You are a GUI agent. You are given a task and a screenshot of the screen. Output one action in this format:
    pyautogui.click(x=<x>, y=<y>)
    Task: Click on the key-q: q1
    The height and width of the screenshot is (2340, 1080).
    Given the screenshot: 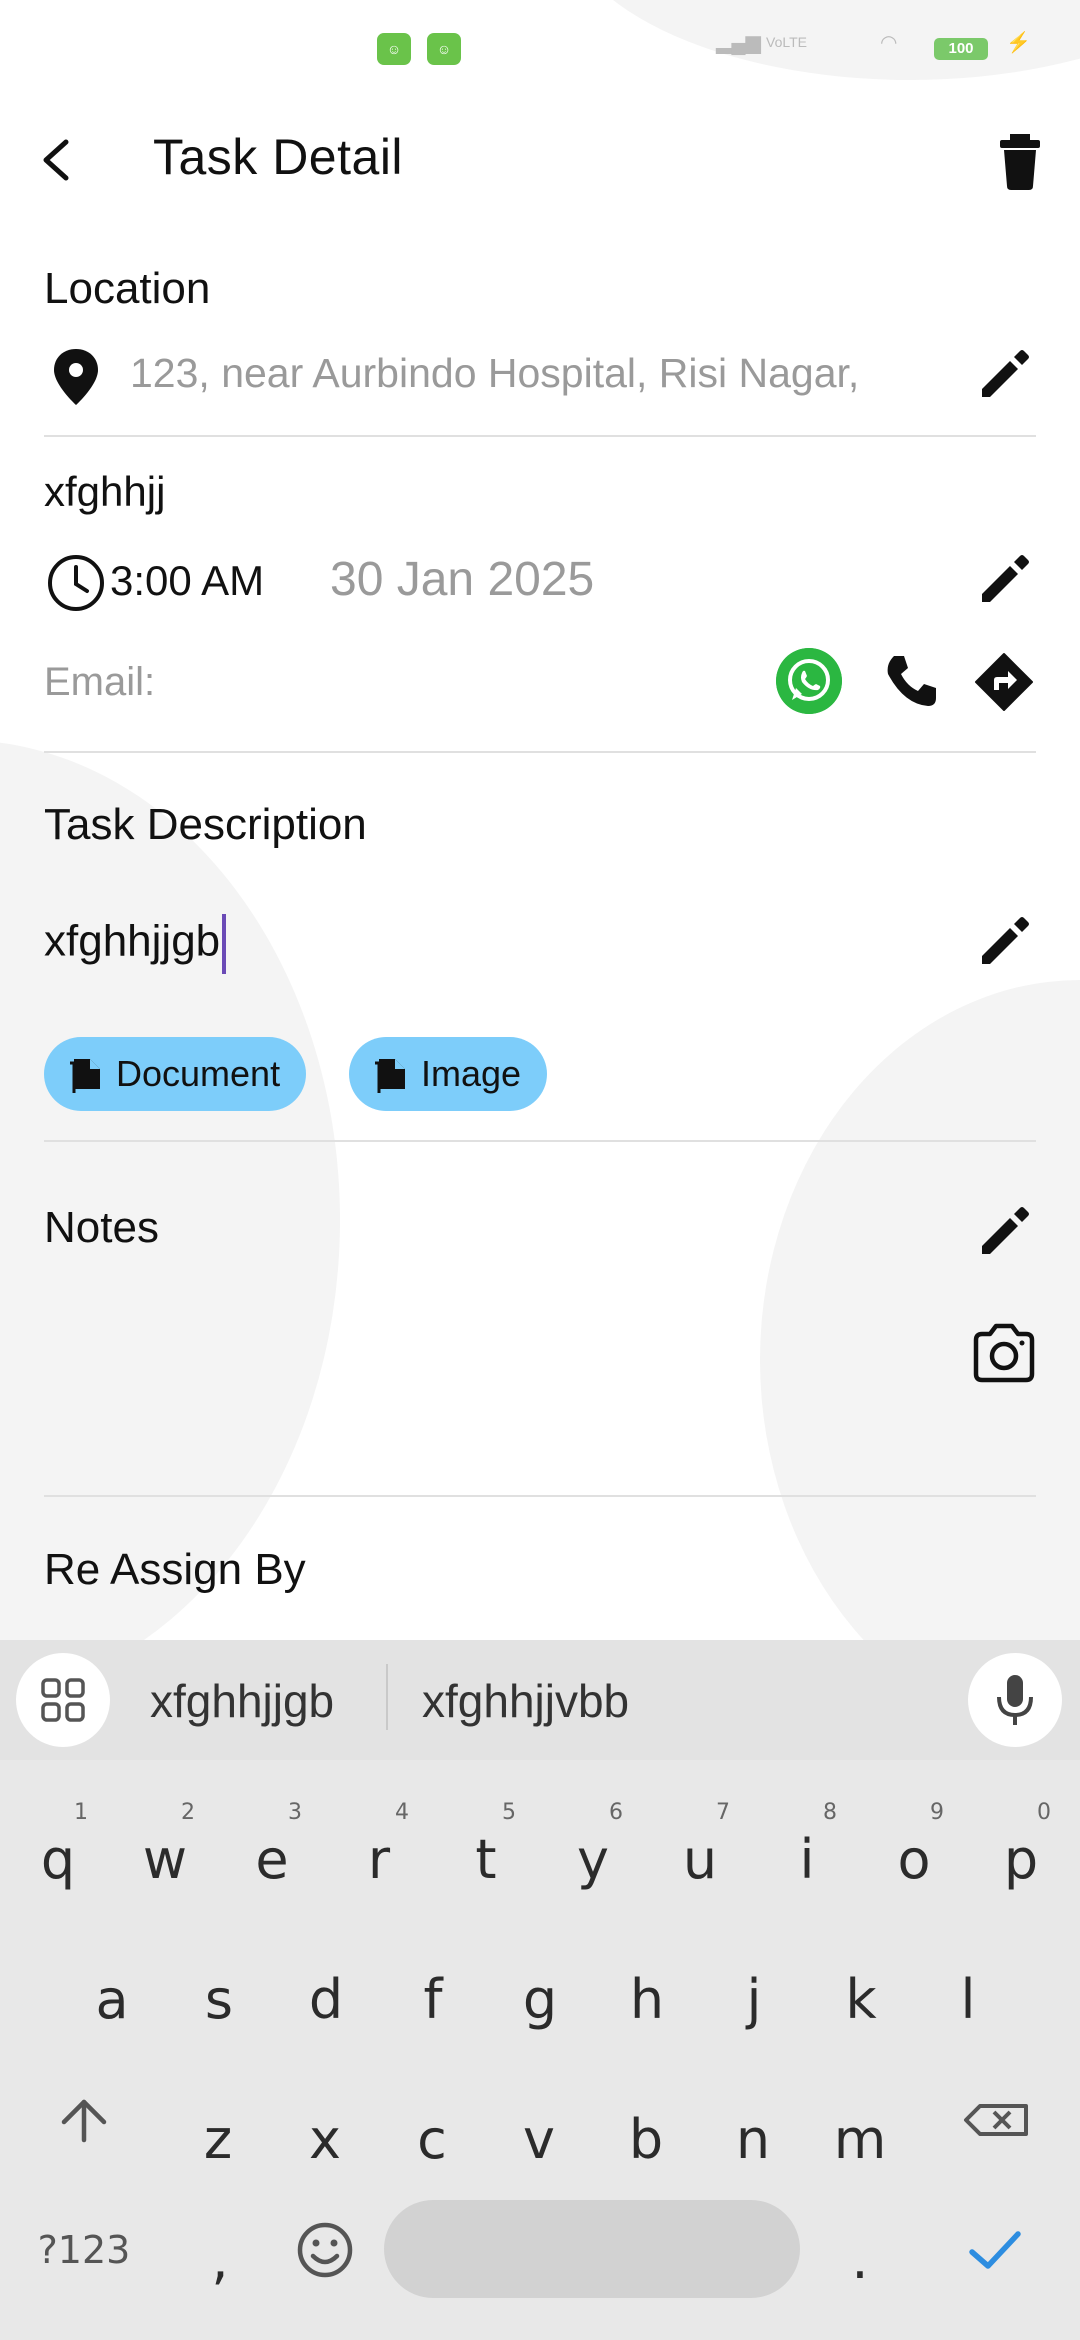 What is the action you would take?
    pyautogui.click(x=58, y=1850)
    